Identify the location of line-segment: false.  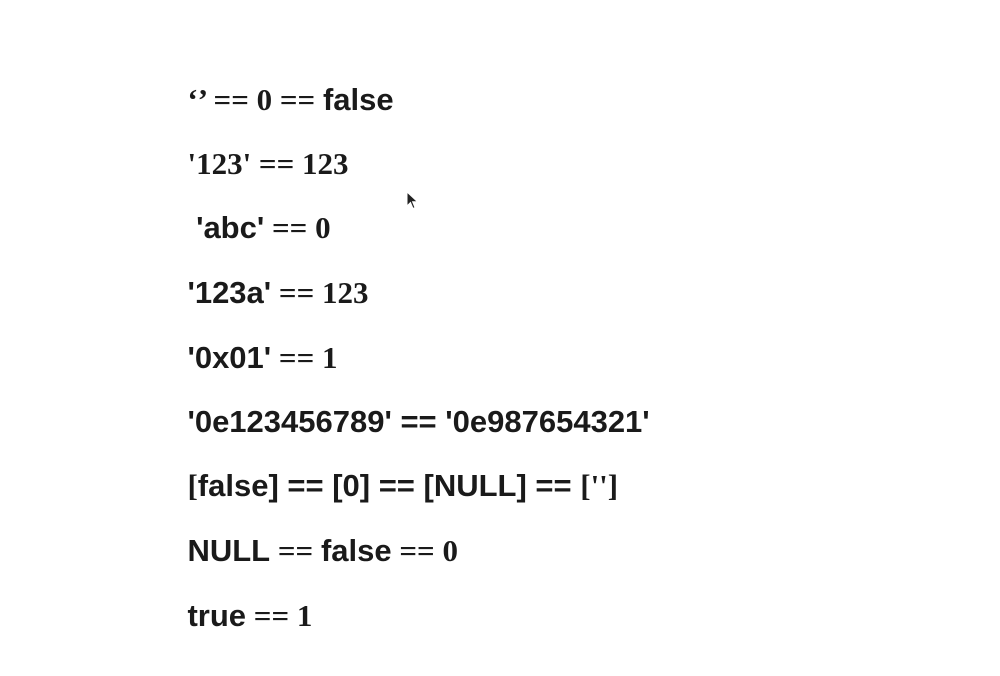
(356, 550).